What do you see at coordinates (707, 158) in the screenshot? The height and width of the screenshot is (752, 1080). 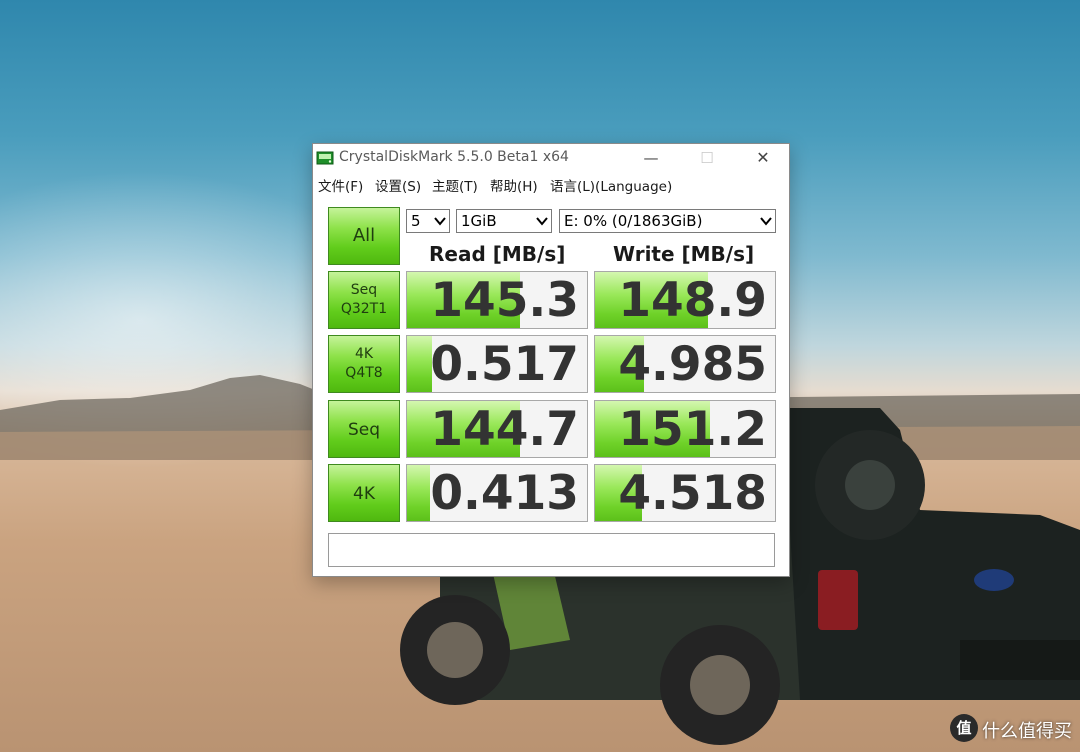 I see `maximize-button: ☐` at bounding box center [707, 158].